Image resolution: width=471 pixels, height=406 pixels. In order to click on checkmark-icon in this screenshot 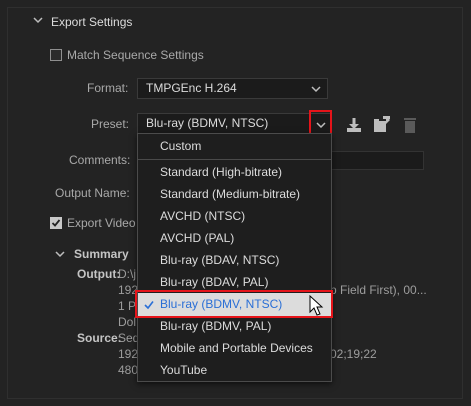, I will do `click(56, 223)`.